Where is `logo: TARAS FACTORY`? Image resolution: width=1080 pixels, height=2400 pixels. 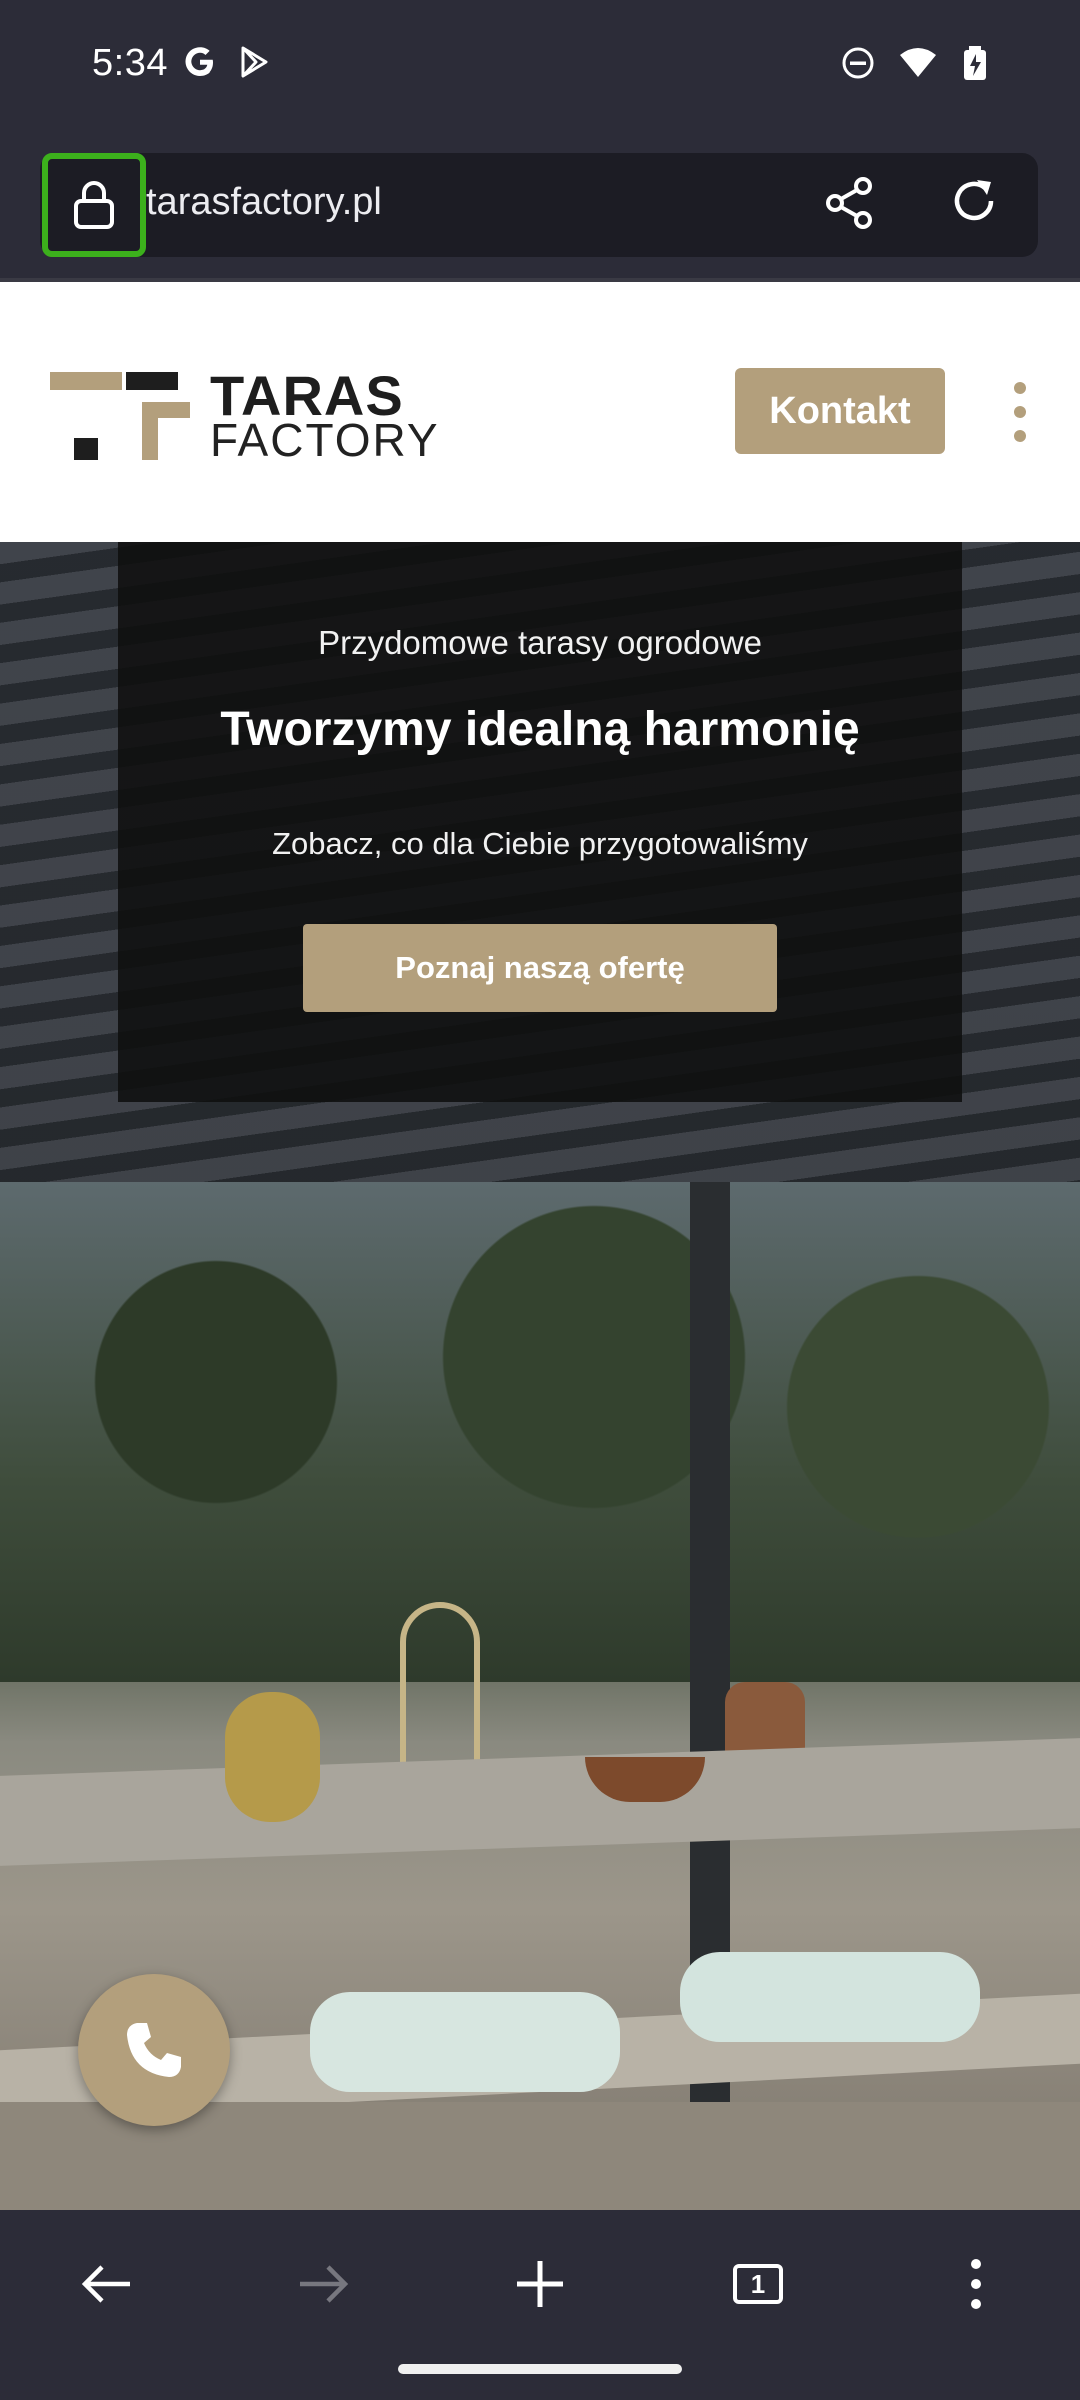
logo: TARAS FACTORY is located at coordinates (244, 418).